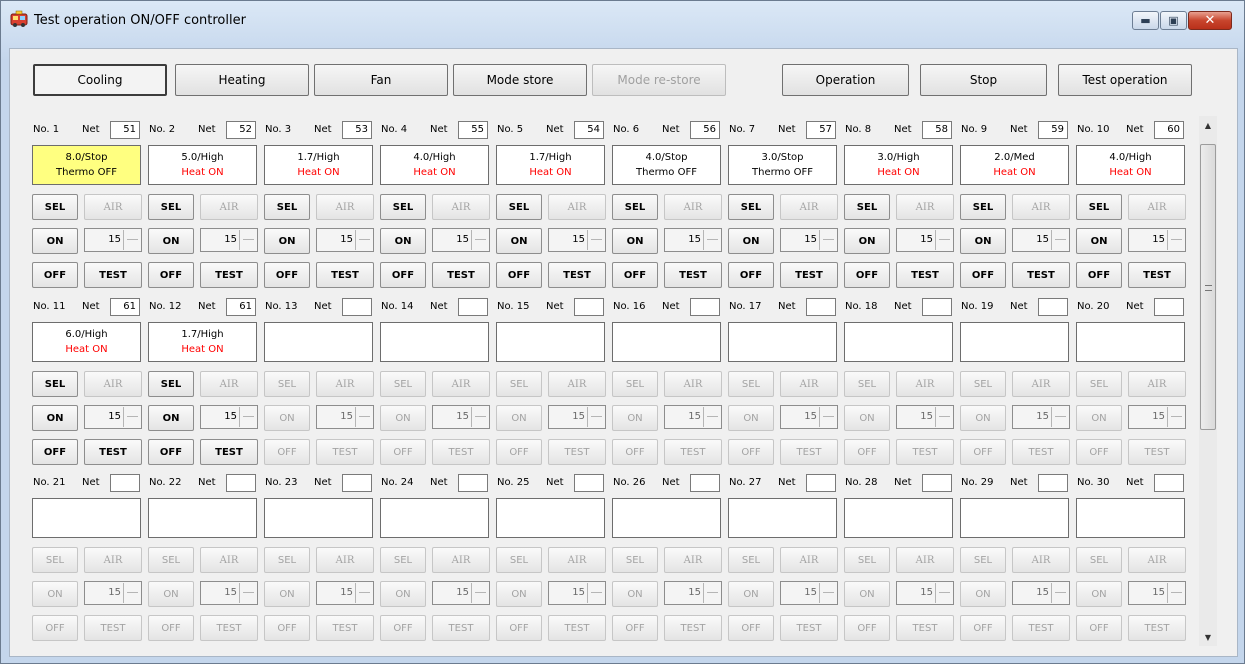 This screenshot has width=1245, height=664. What do you see at coordinates (1208, 125) in the screenshot?
I see `scroll-up-arrow-icon: ▲` at bounding box center [1208, 125].